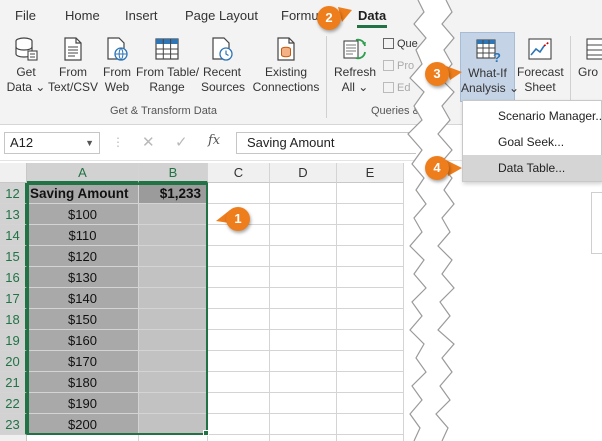 The height and width of the screenshot is (441, 602). Describe the element at coordinates (173, 298) in the screenshot. I see `cell-b17` at that location.